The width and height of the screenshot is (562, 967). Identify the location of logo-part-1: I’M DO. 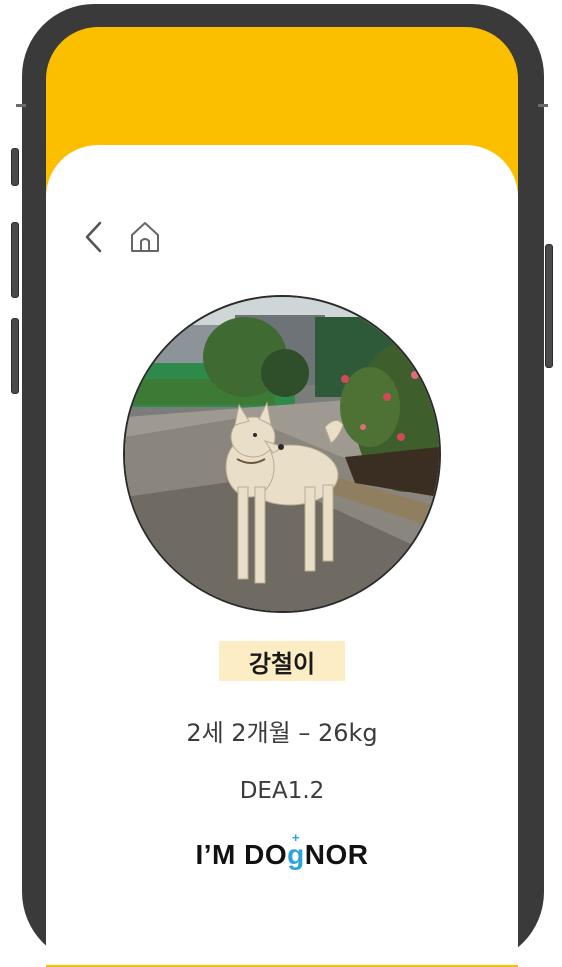
(241, 854).